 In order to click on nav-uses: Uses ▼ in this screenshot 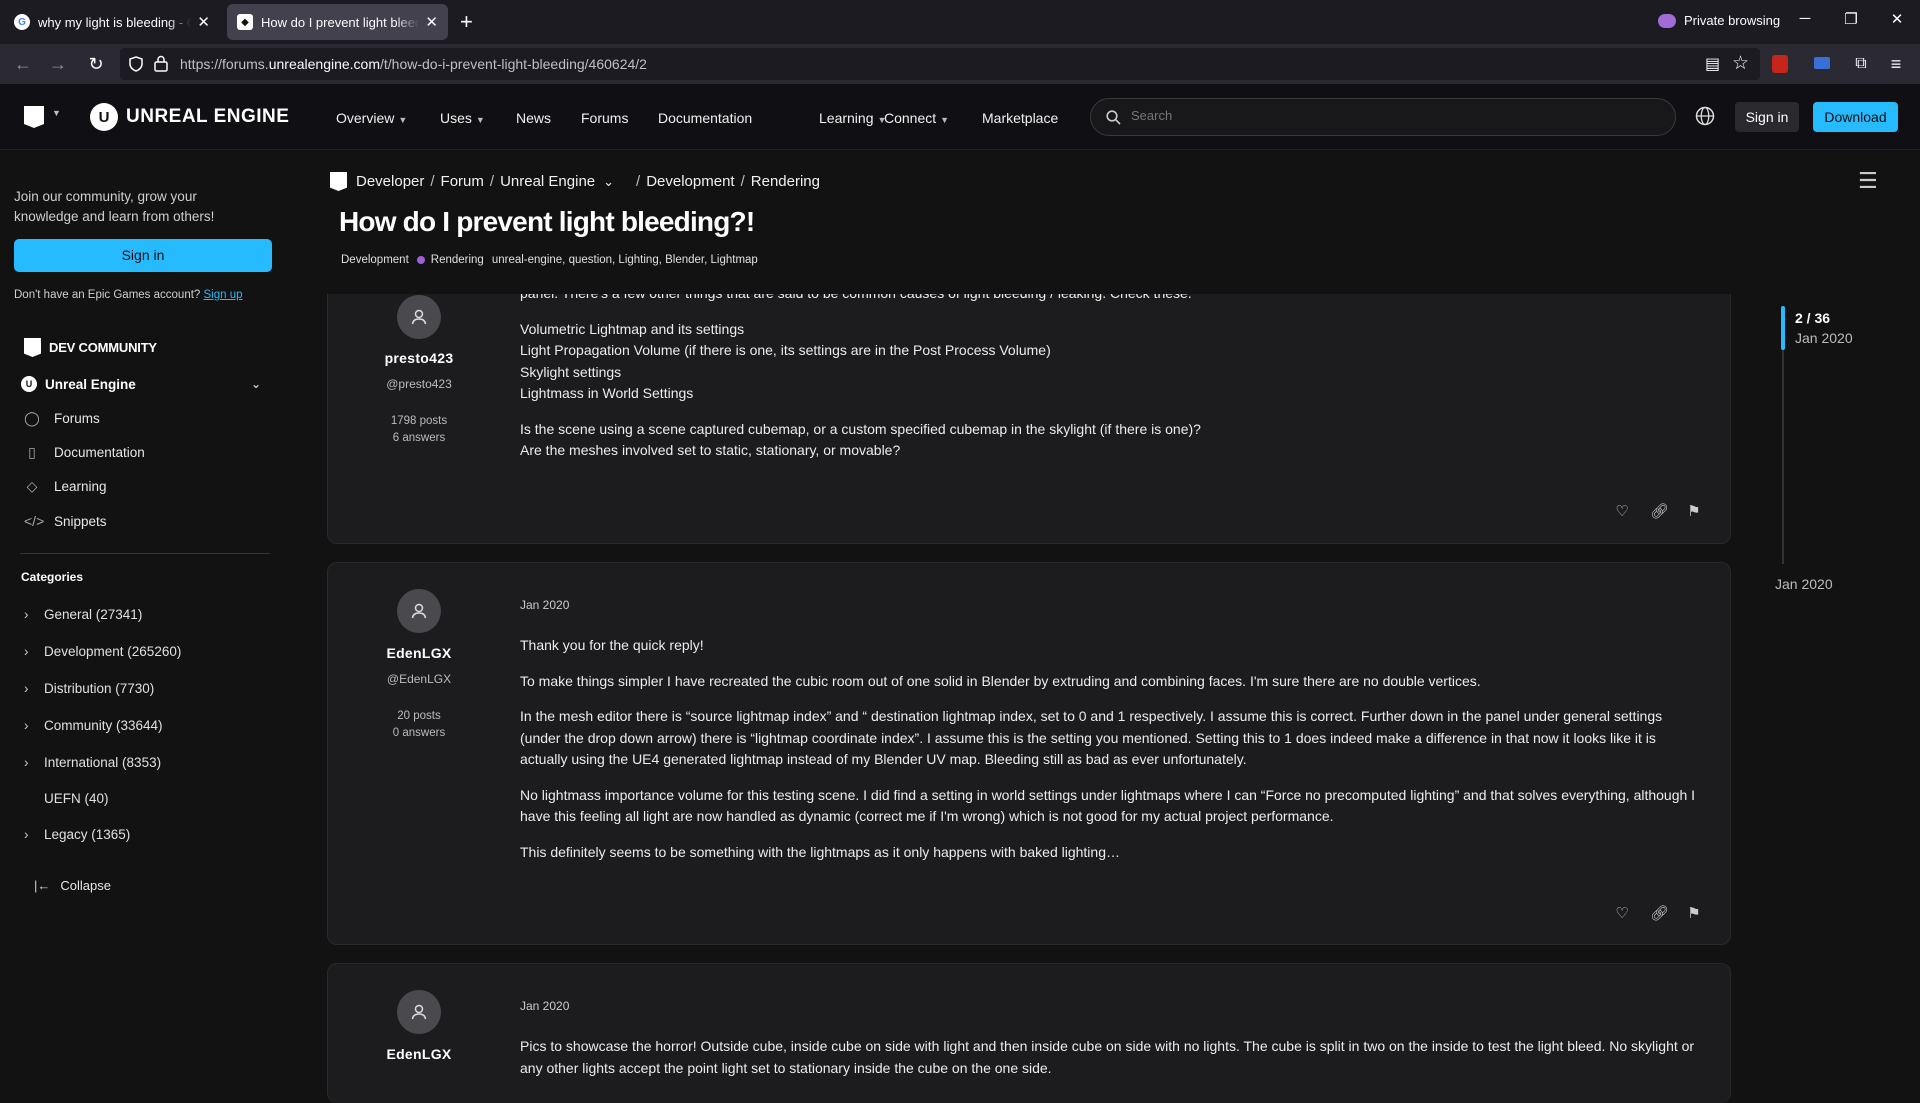, I will do `click(462, 118)`.